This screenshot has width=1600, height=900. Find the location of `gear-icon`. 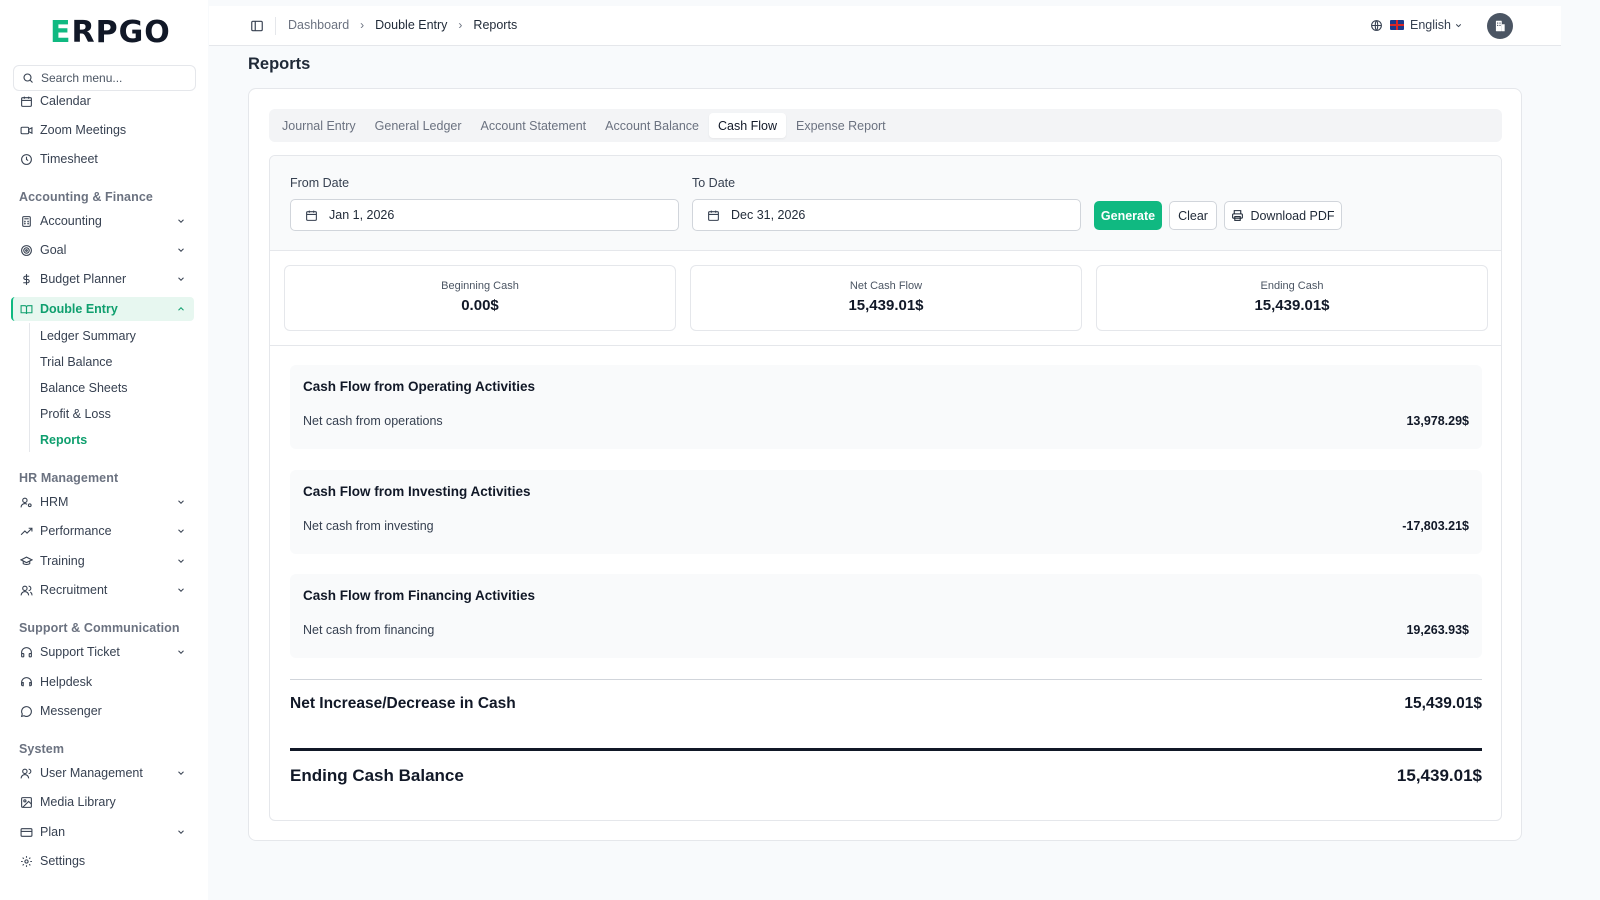

gear-icon is located at coordinates (26, 861).